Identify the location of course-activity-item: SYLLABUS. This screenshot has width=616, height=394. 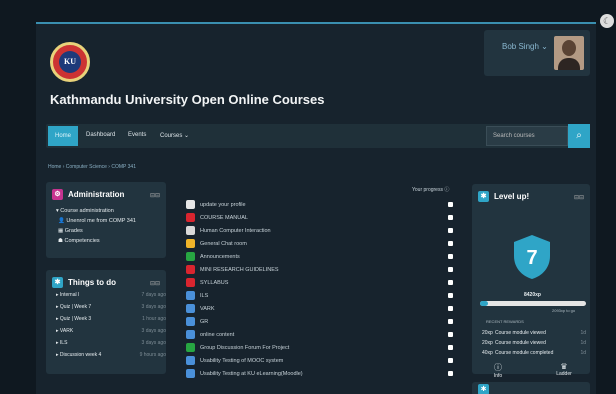
(207, 282).